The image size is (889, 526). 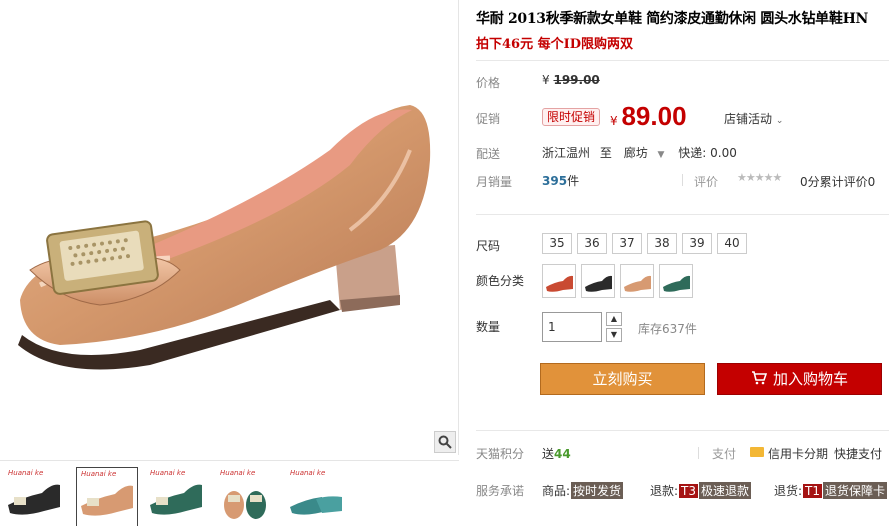 I want to click on points-value: 送44, so click(x=556, y=453).